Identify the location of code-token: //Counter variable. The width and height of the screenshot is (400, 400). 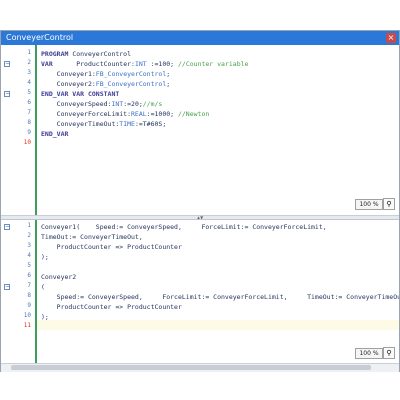
(213, 64).